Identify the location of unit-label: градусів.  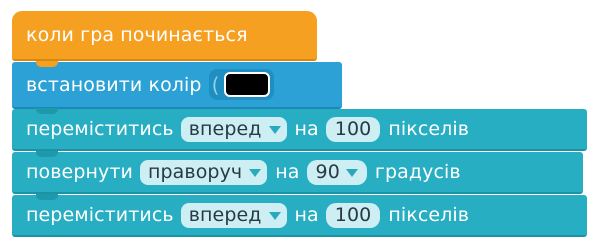
(417, 172).